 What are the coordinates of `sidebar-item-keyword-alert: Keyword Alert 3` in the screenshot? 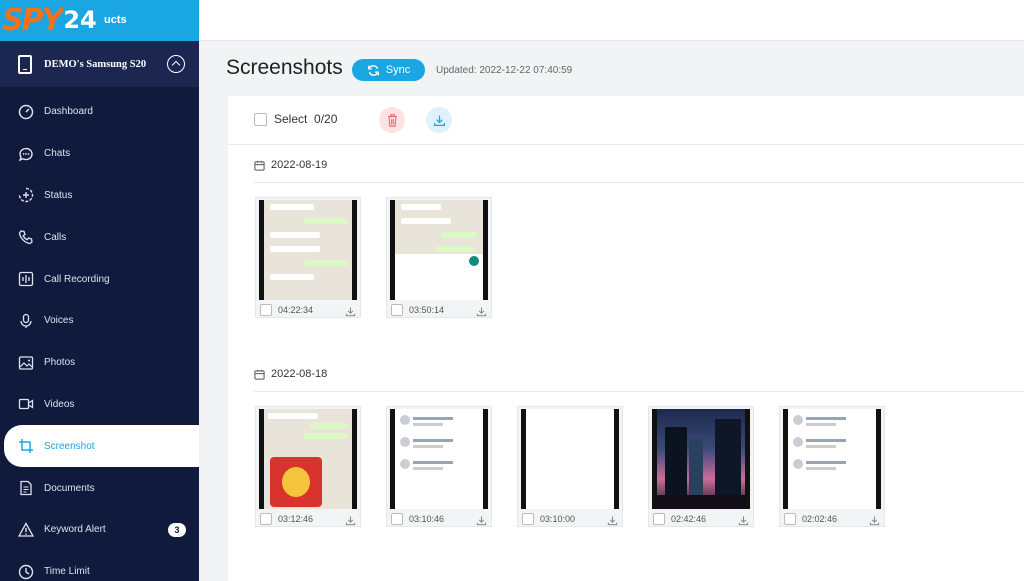 It's located at (99, 530).